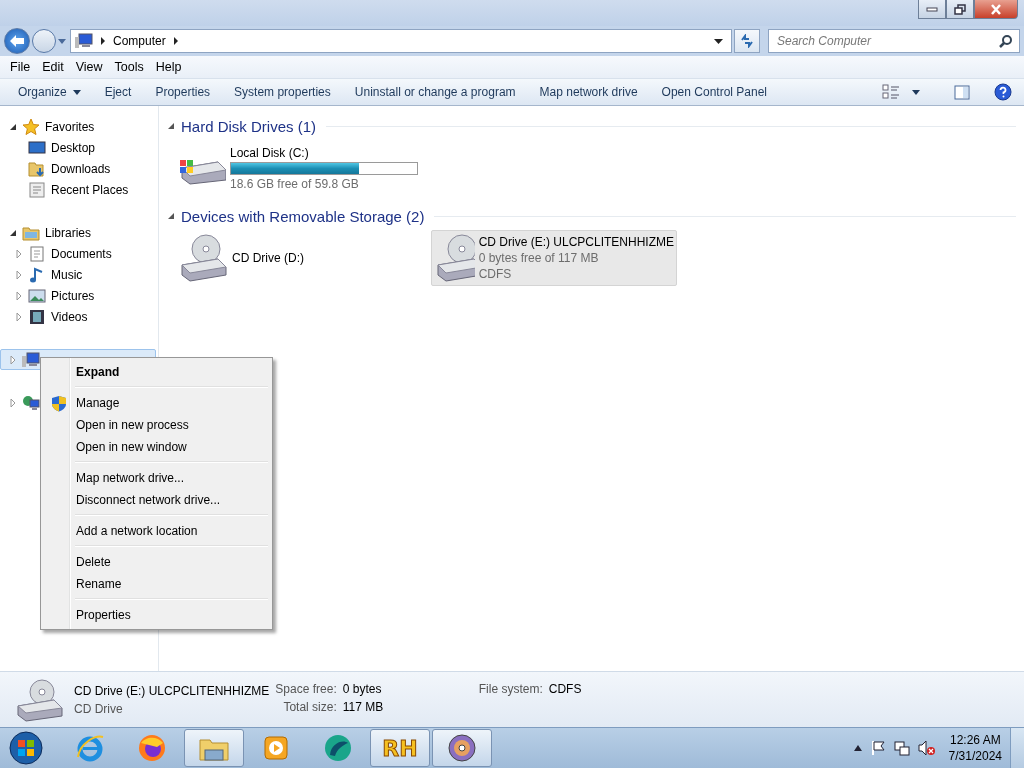  What do you see at coordinates (309, 707) in the screenshot?
I see `property-label: Total size:` at bounding box center [309, 707].